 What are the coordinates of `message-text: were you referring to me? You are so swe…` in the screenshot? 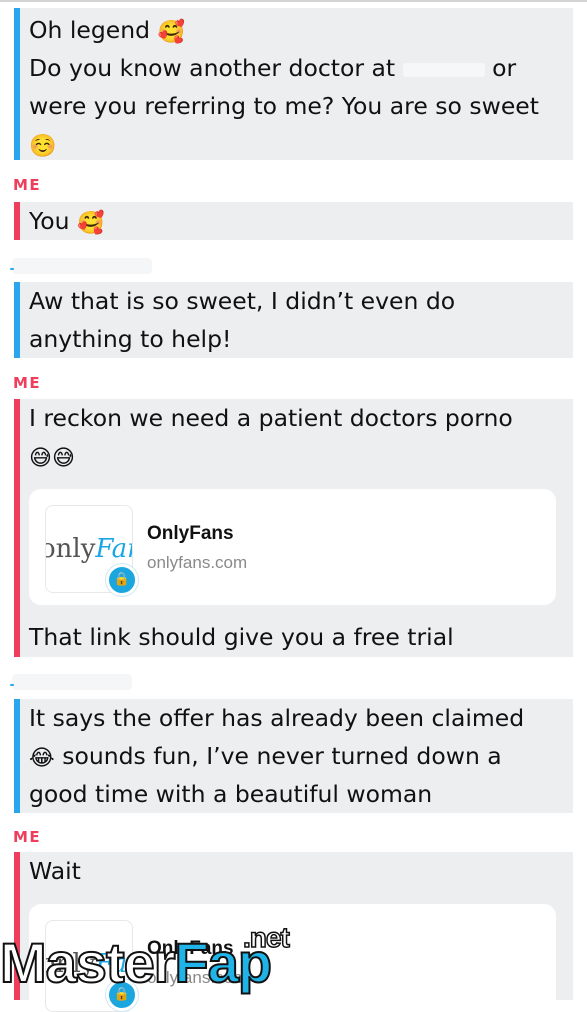 It's located at (284, 106).